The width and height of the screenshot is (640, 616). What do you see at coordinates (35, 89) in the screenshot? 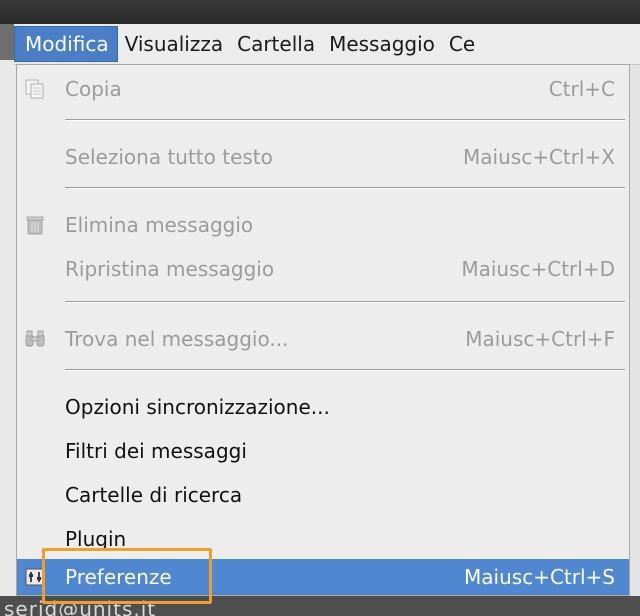
I see `copy-icon` at bounding box center [35, 89].